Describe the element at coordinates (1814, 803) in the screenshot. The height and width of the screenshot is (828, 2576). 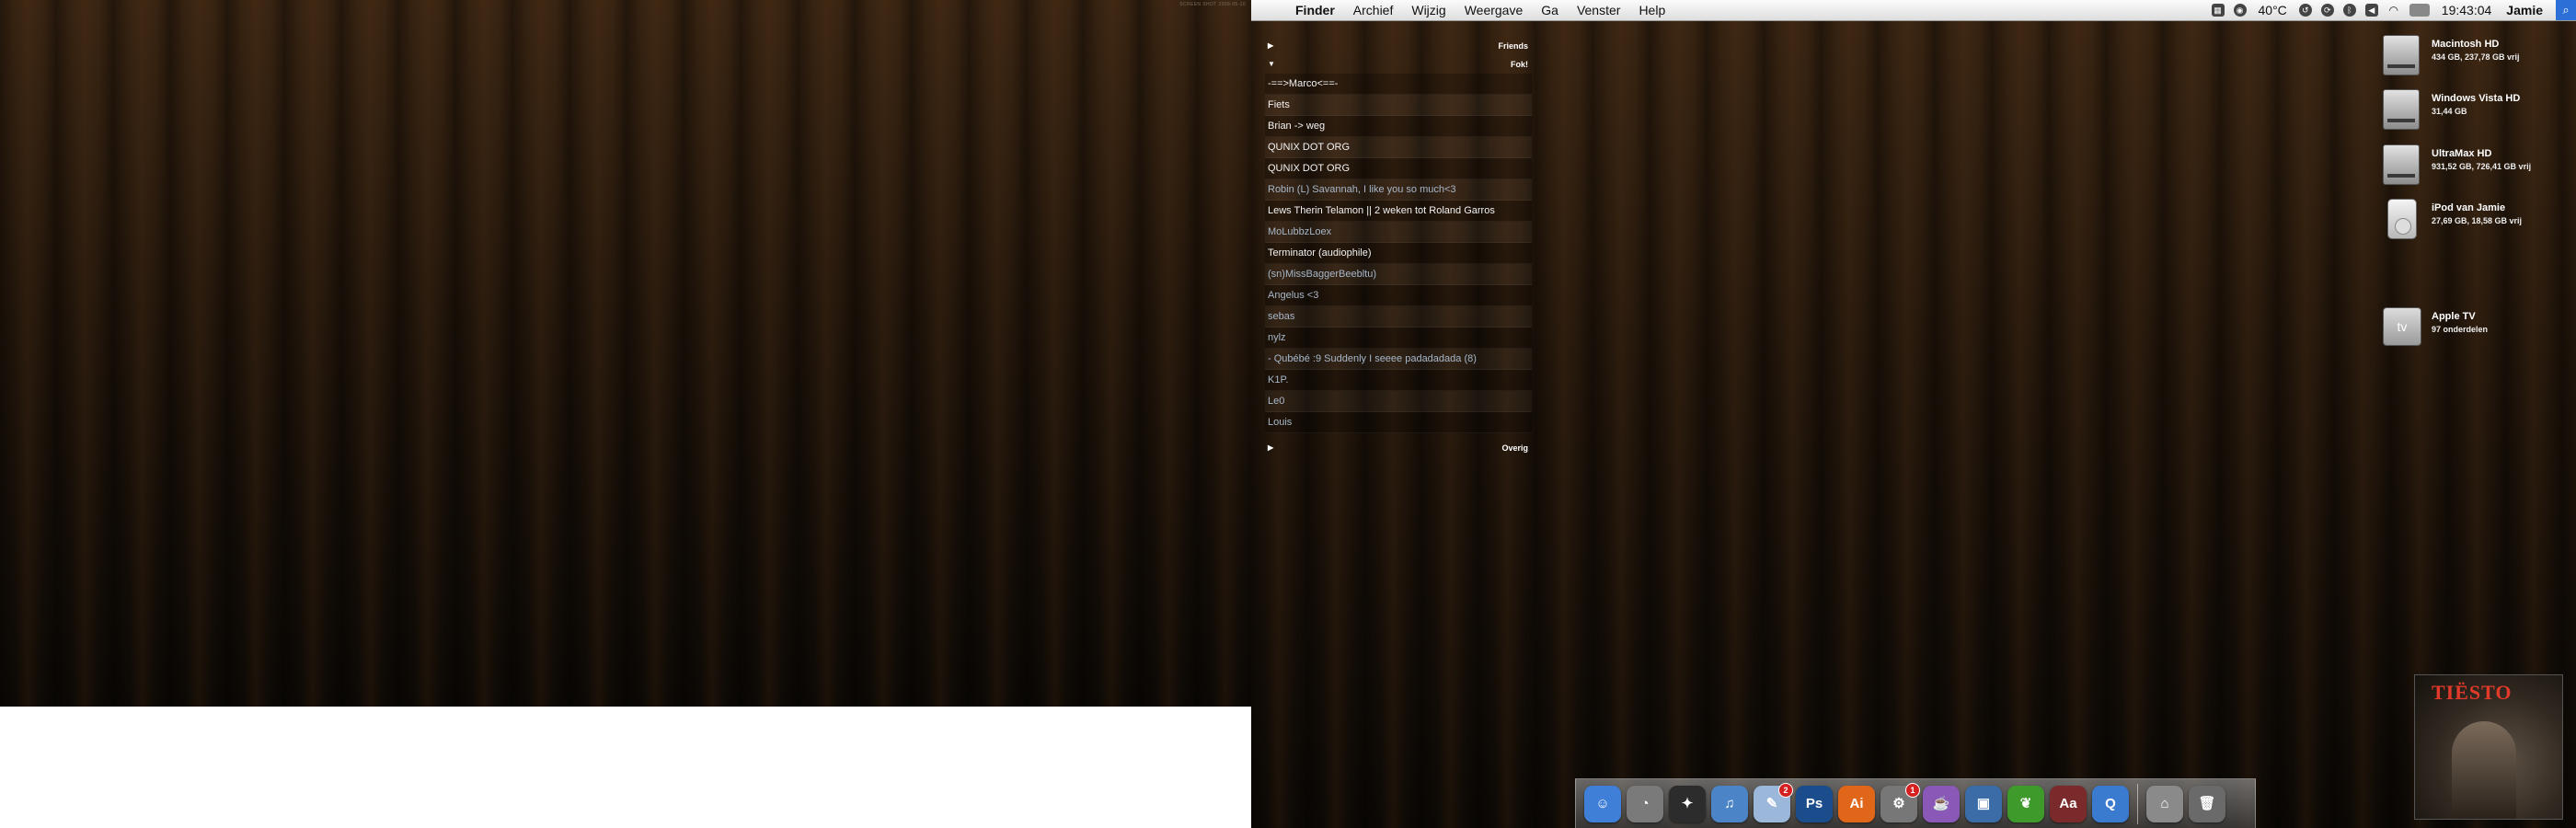
I see `dock-photoshop-icon: Ps` at that location.